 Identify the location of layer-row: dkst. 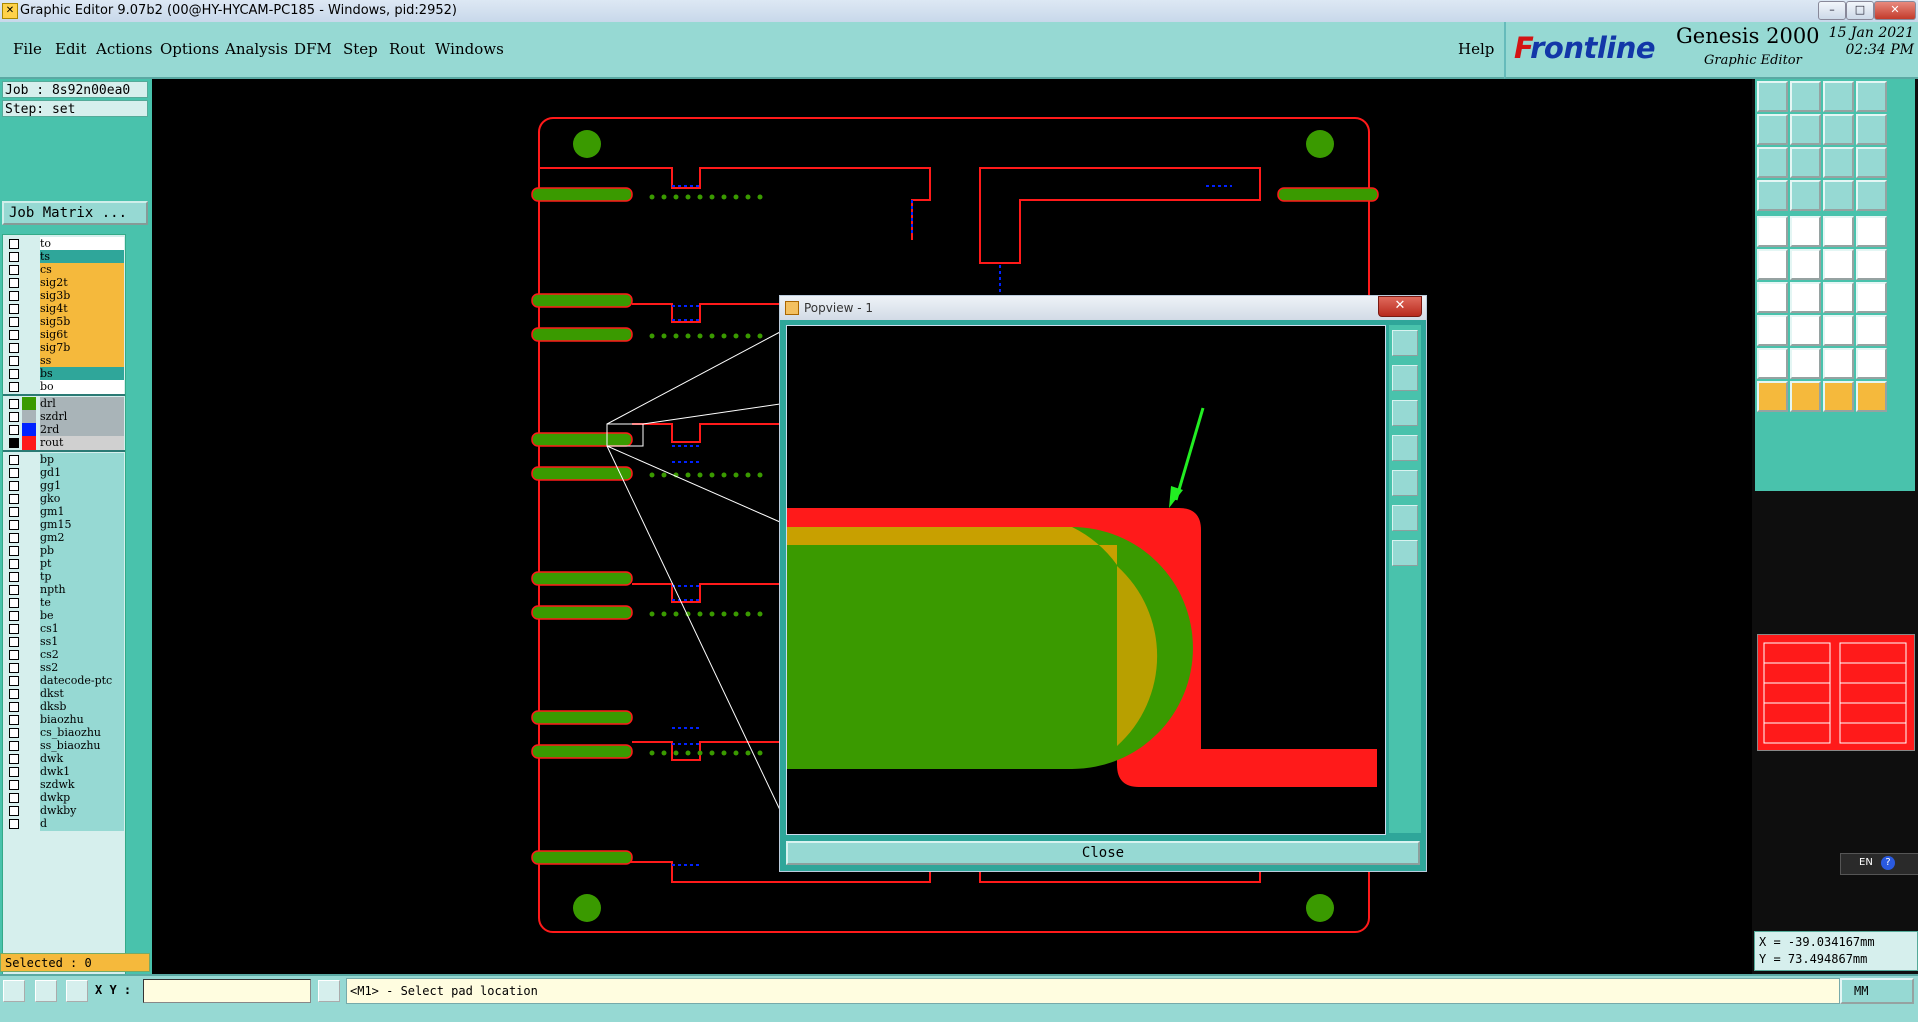
(64, 694).